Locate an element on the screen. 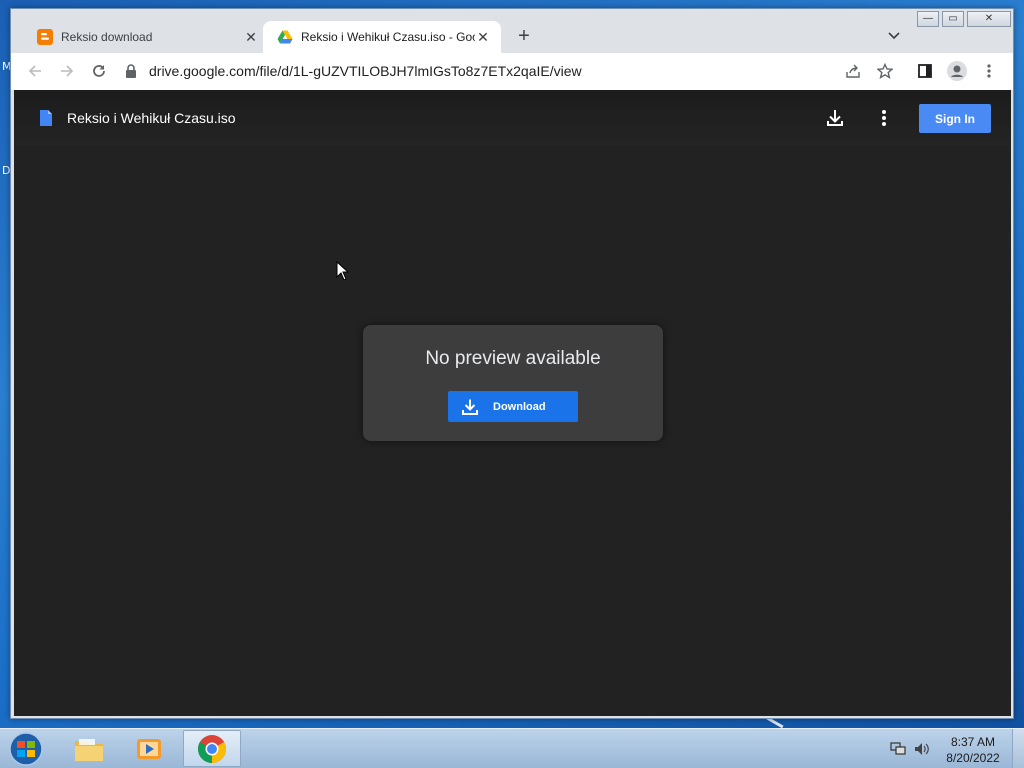  forward-arrow-icon is located at coordinates (67, 71).